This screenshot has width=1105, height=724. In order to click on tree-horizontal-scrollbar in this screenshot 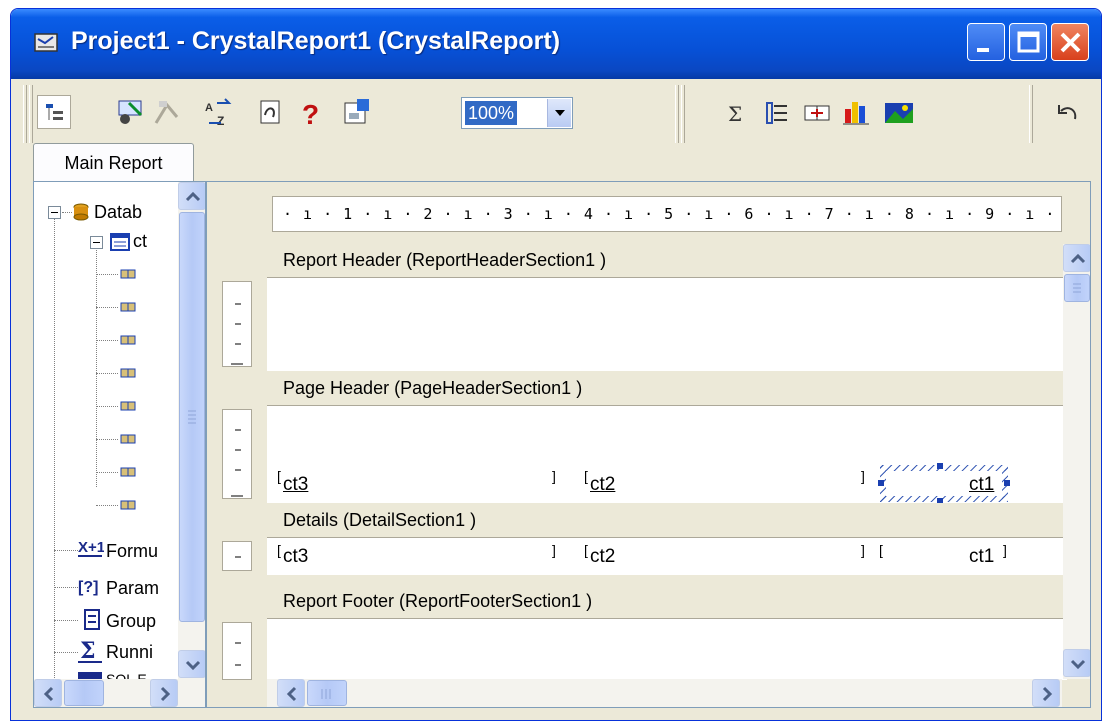, I will do `click(119, 693)`.